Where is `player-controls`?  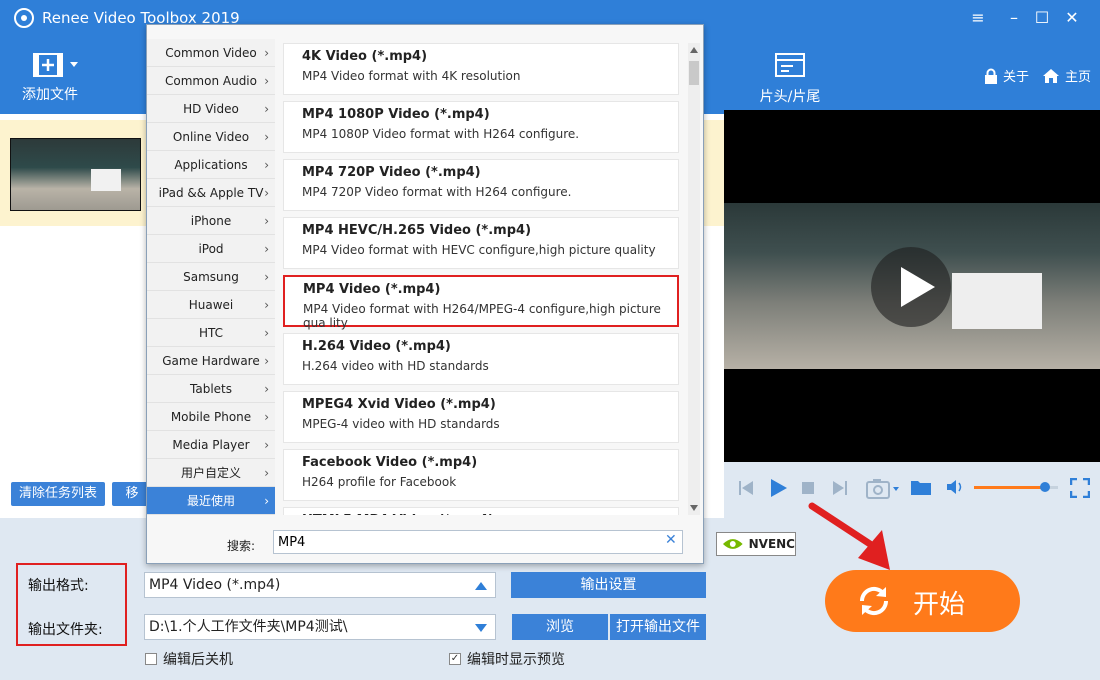 player-controls is located at coordinates (912, 487).